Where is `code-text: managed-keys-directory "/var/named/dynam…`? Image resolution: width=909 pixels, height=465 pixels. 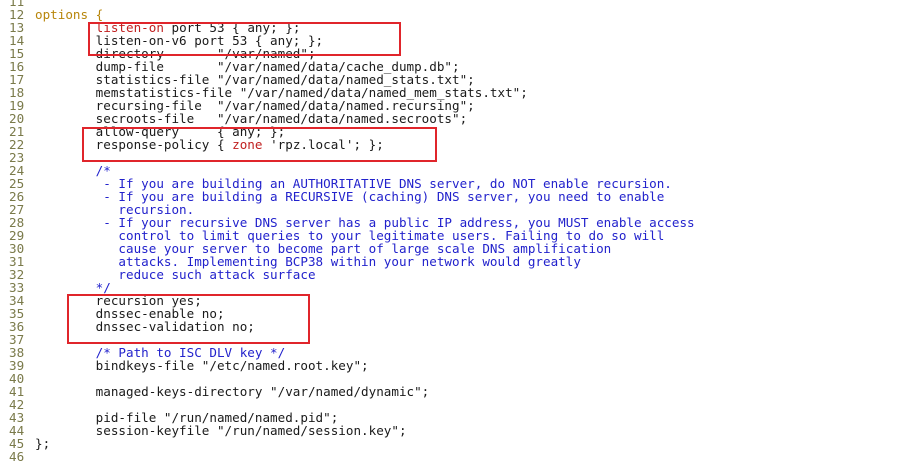 code-text: managed-keys-directory "/var/named/dynam… is located at coordinates (232, 391).